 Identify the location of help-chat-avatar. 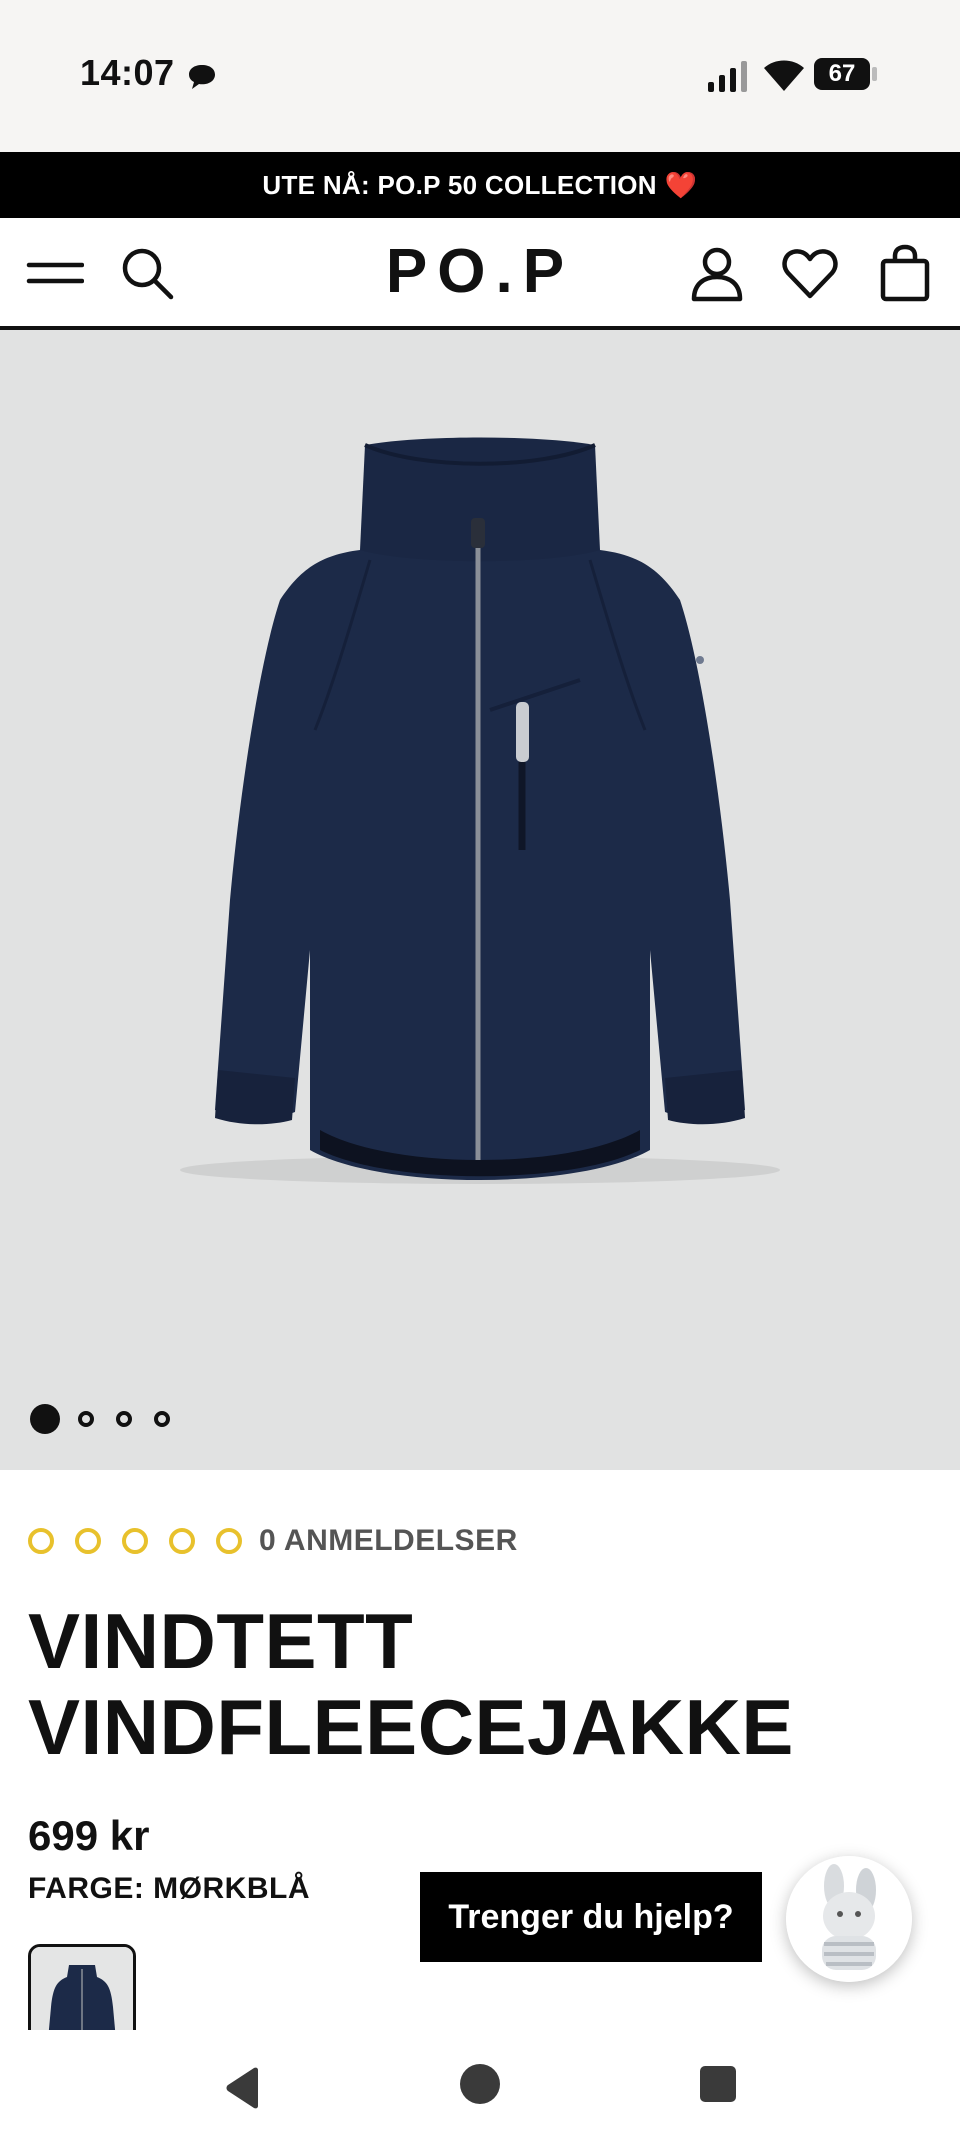
(849, 1919).